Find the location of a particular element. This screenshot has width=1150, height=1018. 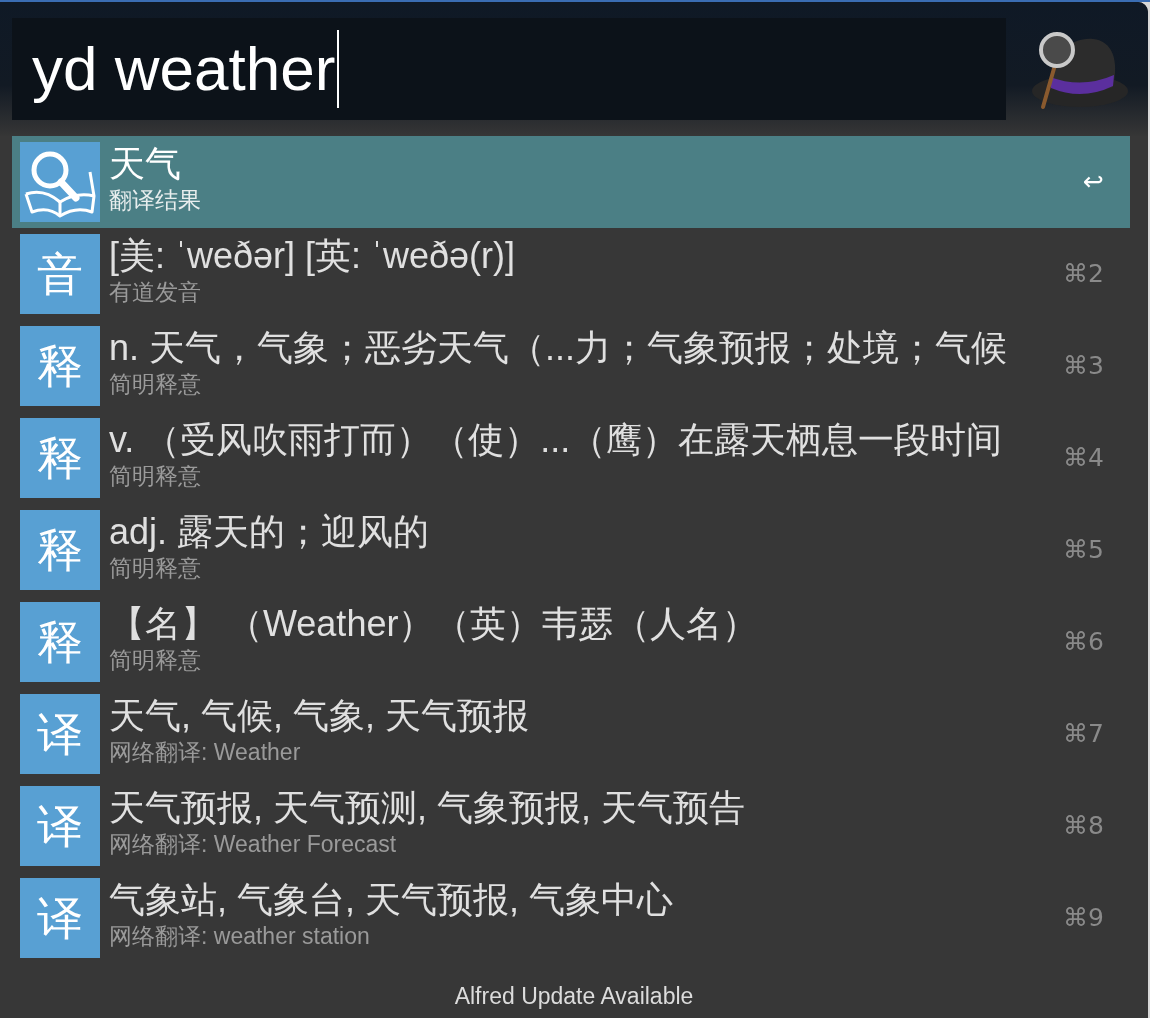

result-title: [美: ˈweðər] [英: ˈweðə(r)] is located at coordinates (312, 256).